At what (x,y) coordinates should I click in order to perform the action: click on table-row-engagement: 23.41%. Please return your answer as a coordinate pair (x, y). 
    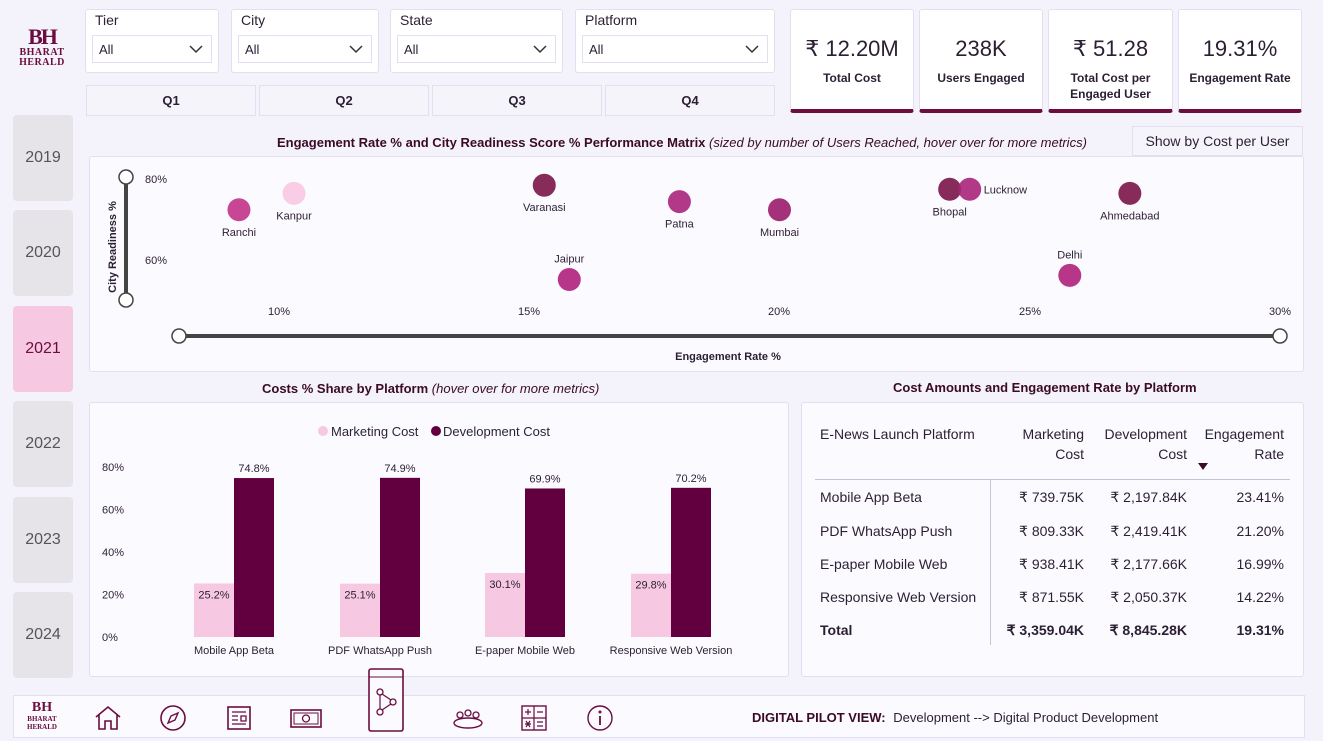
    Looking at the image, I should click on (1260, 497).